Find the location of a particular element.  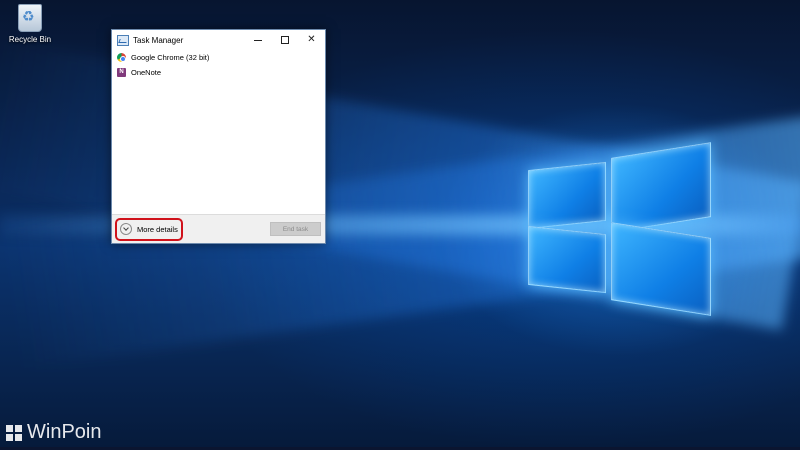

minimize-button is located at coordinates (257, 40).